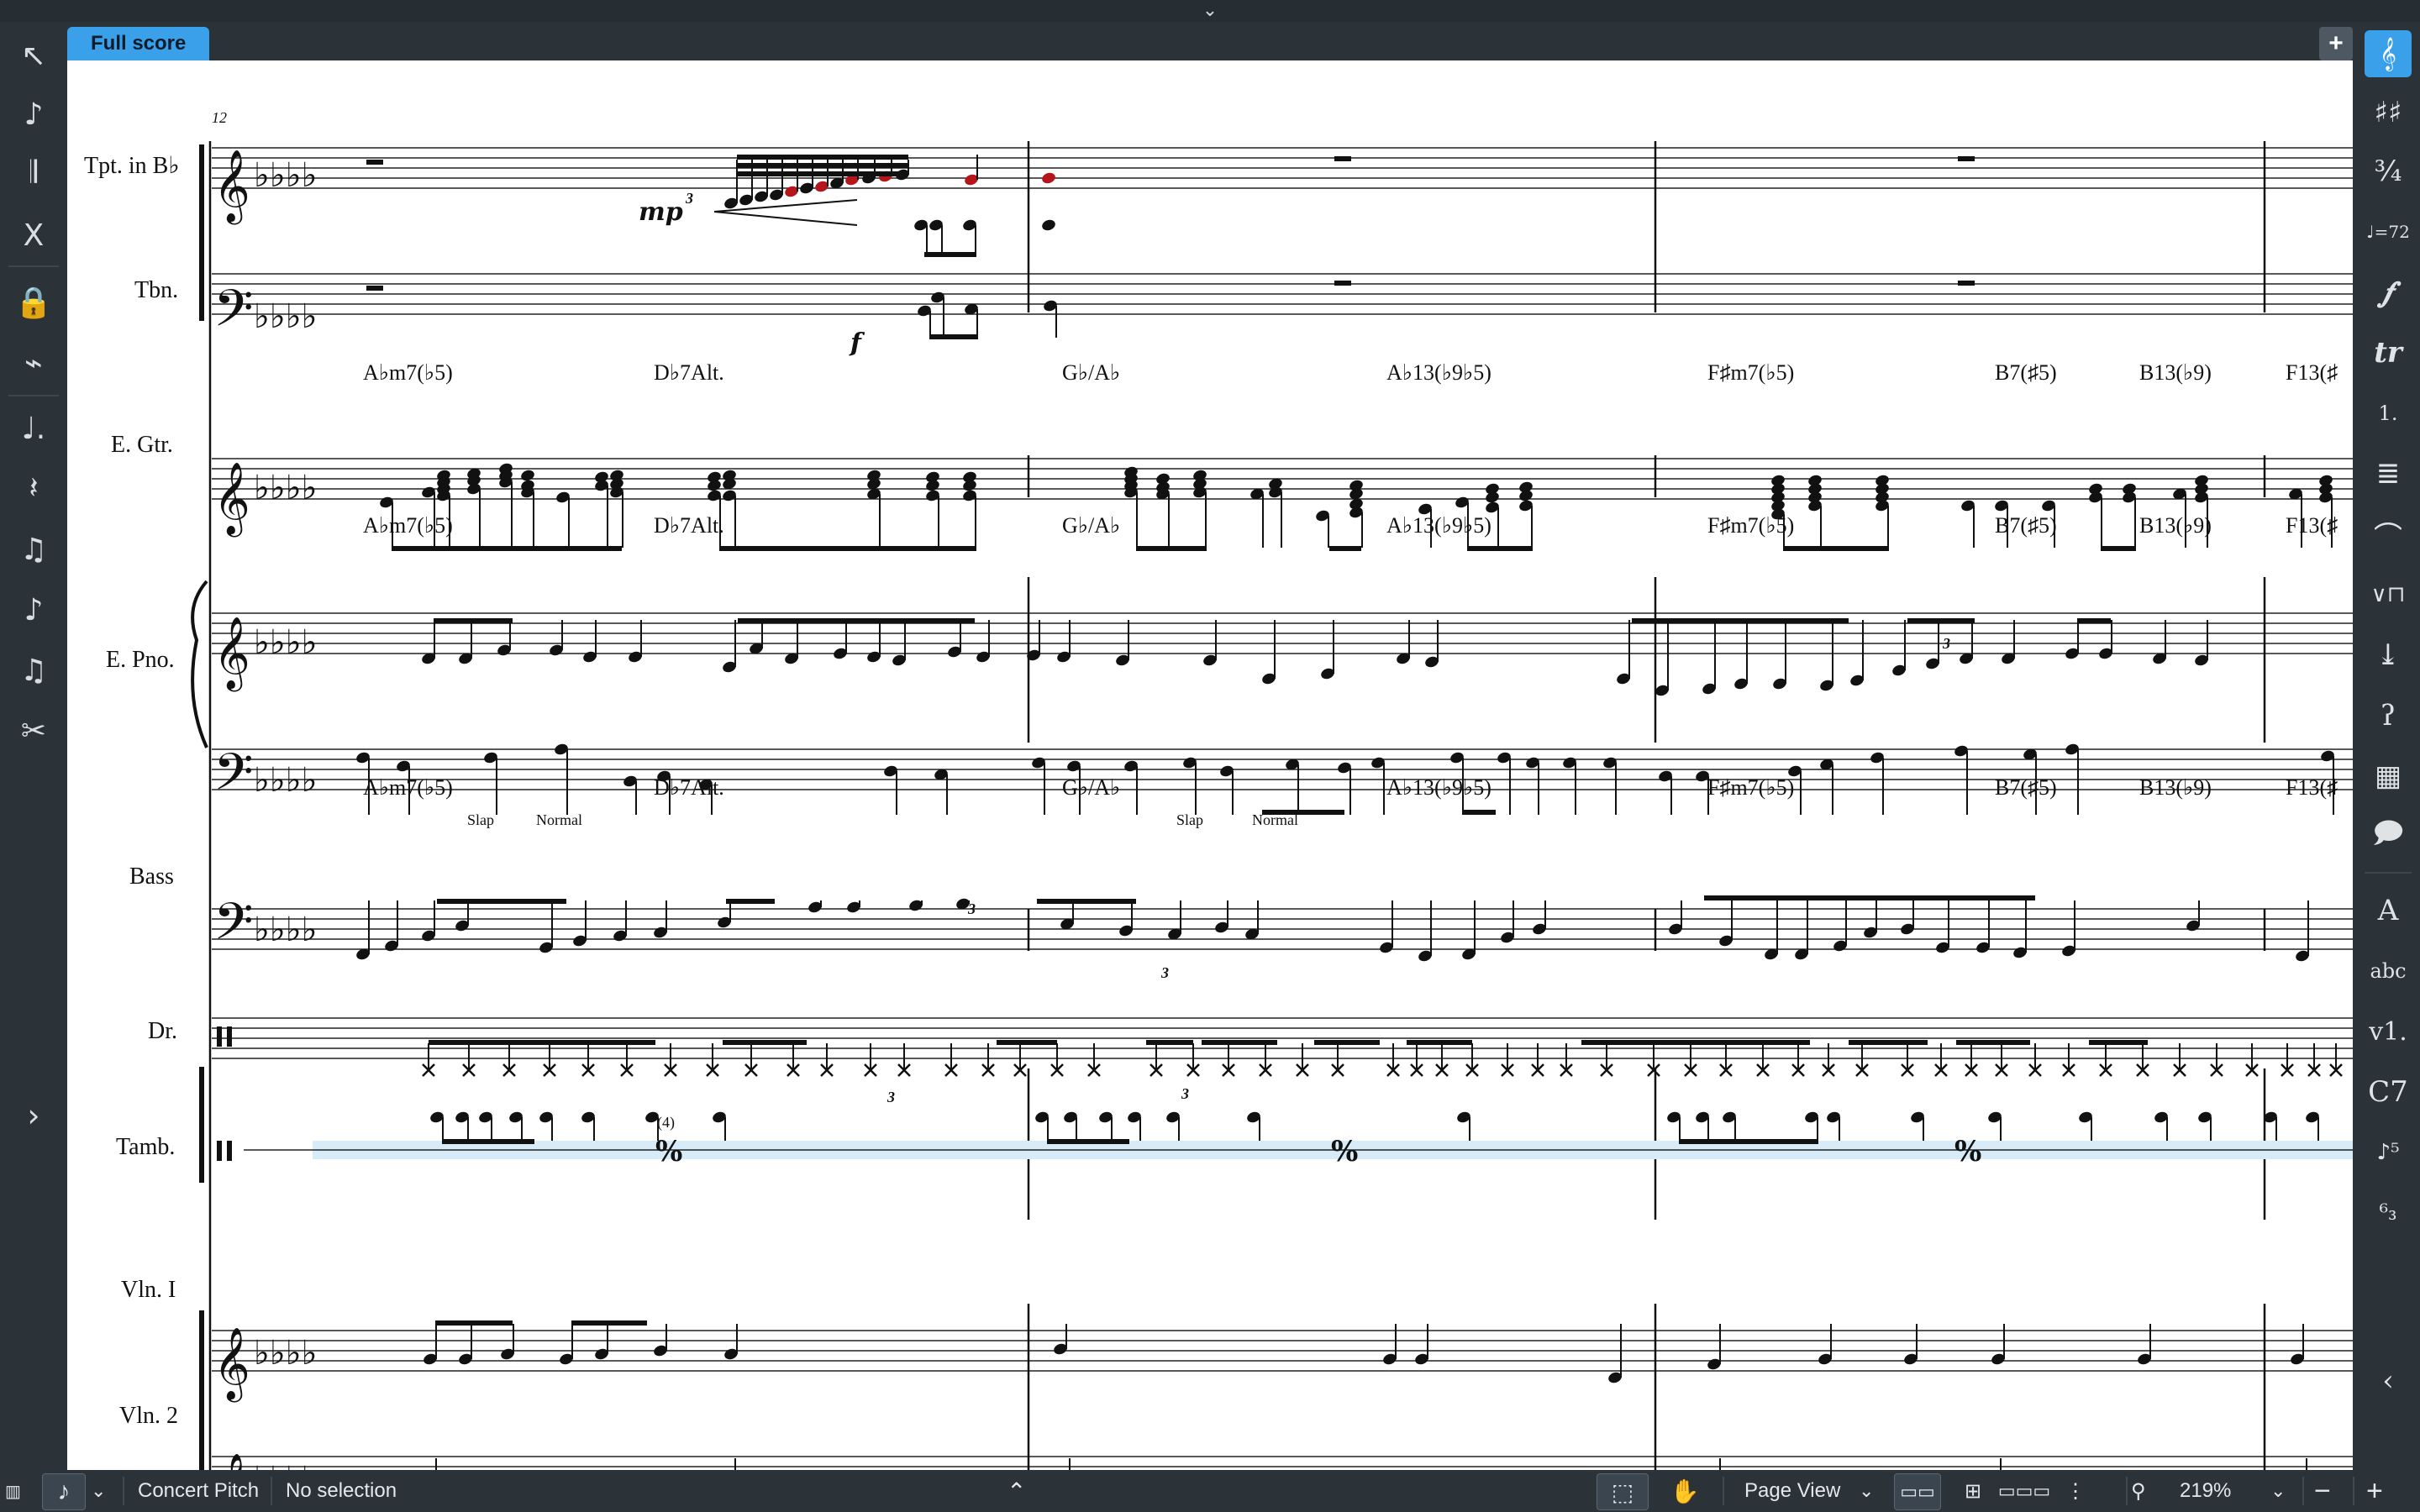  I want to click on playing-techniques-icon: ʔ, so click(2389, 715).